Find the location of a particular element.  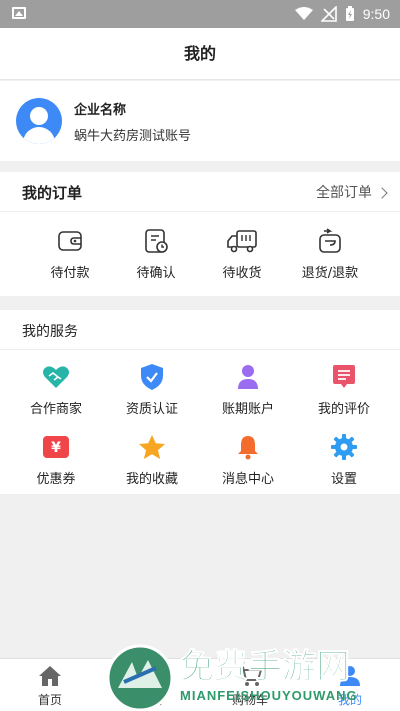

service-credit-account: 账期账户 is located at coordinates (248, 389).